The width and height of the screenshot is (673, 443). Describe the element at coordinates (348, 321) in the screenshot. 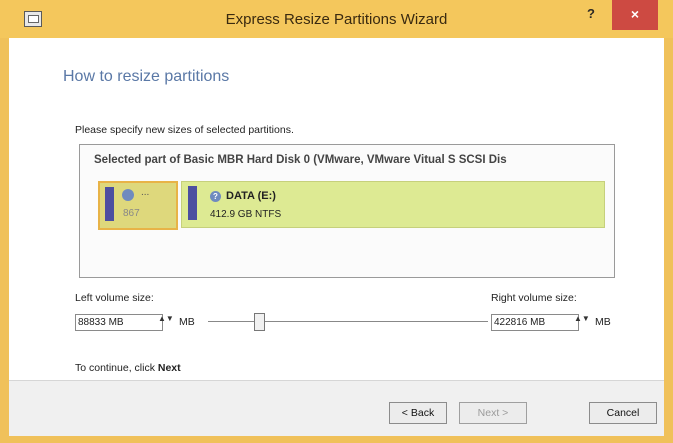

I see `resize-slider-track` at that location.